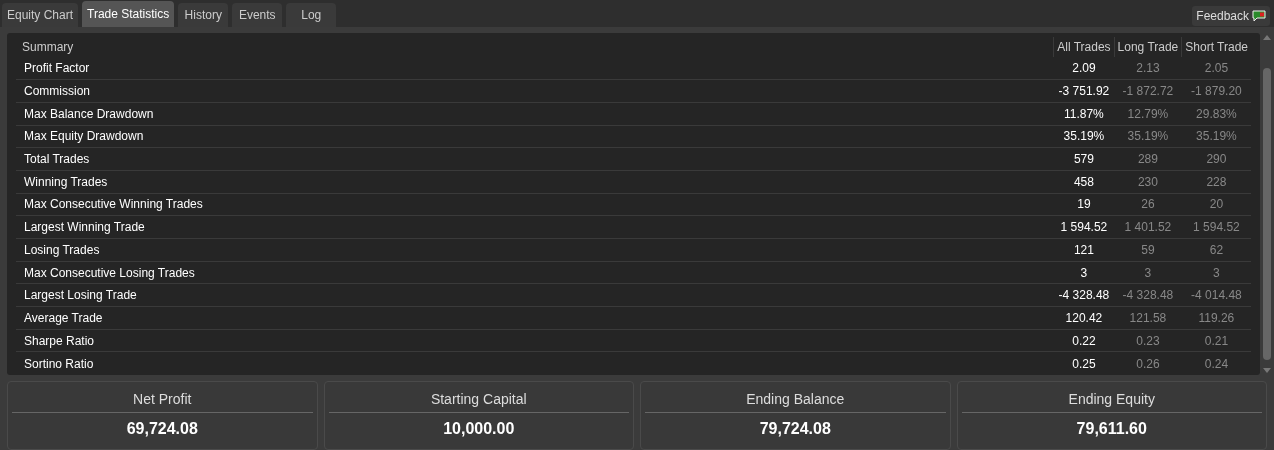  I want to click on table-cell: -1 879.20, so click(1216, 91).